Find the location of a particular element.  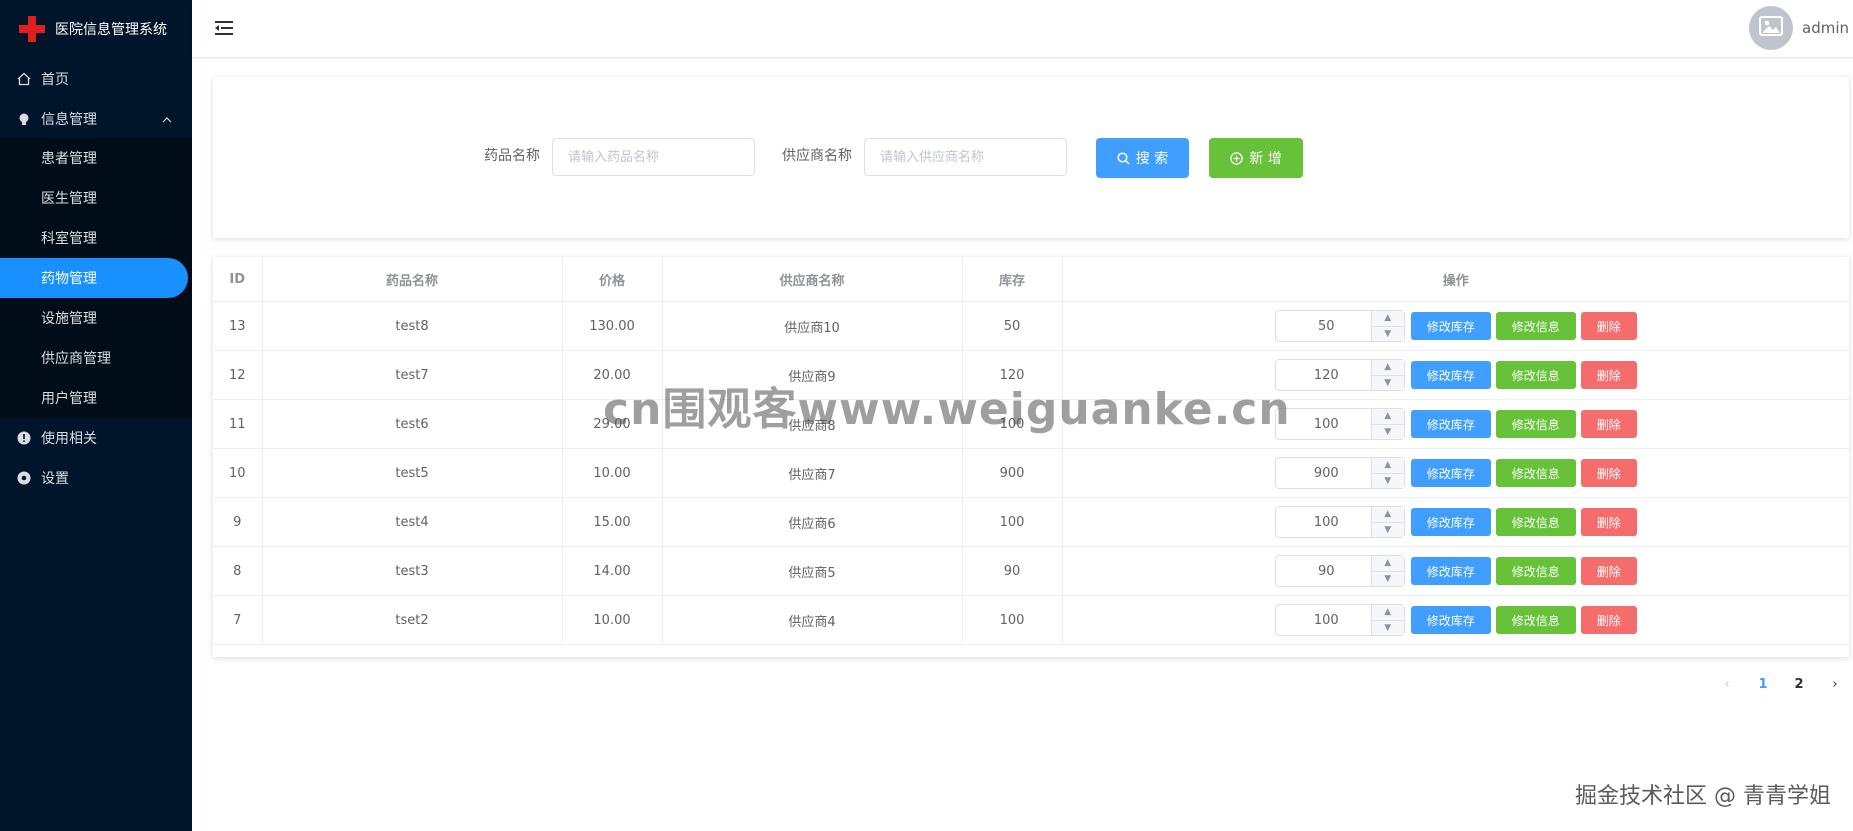

cell-drug-name: test4 is located at coordinates (412, 522).